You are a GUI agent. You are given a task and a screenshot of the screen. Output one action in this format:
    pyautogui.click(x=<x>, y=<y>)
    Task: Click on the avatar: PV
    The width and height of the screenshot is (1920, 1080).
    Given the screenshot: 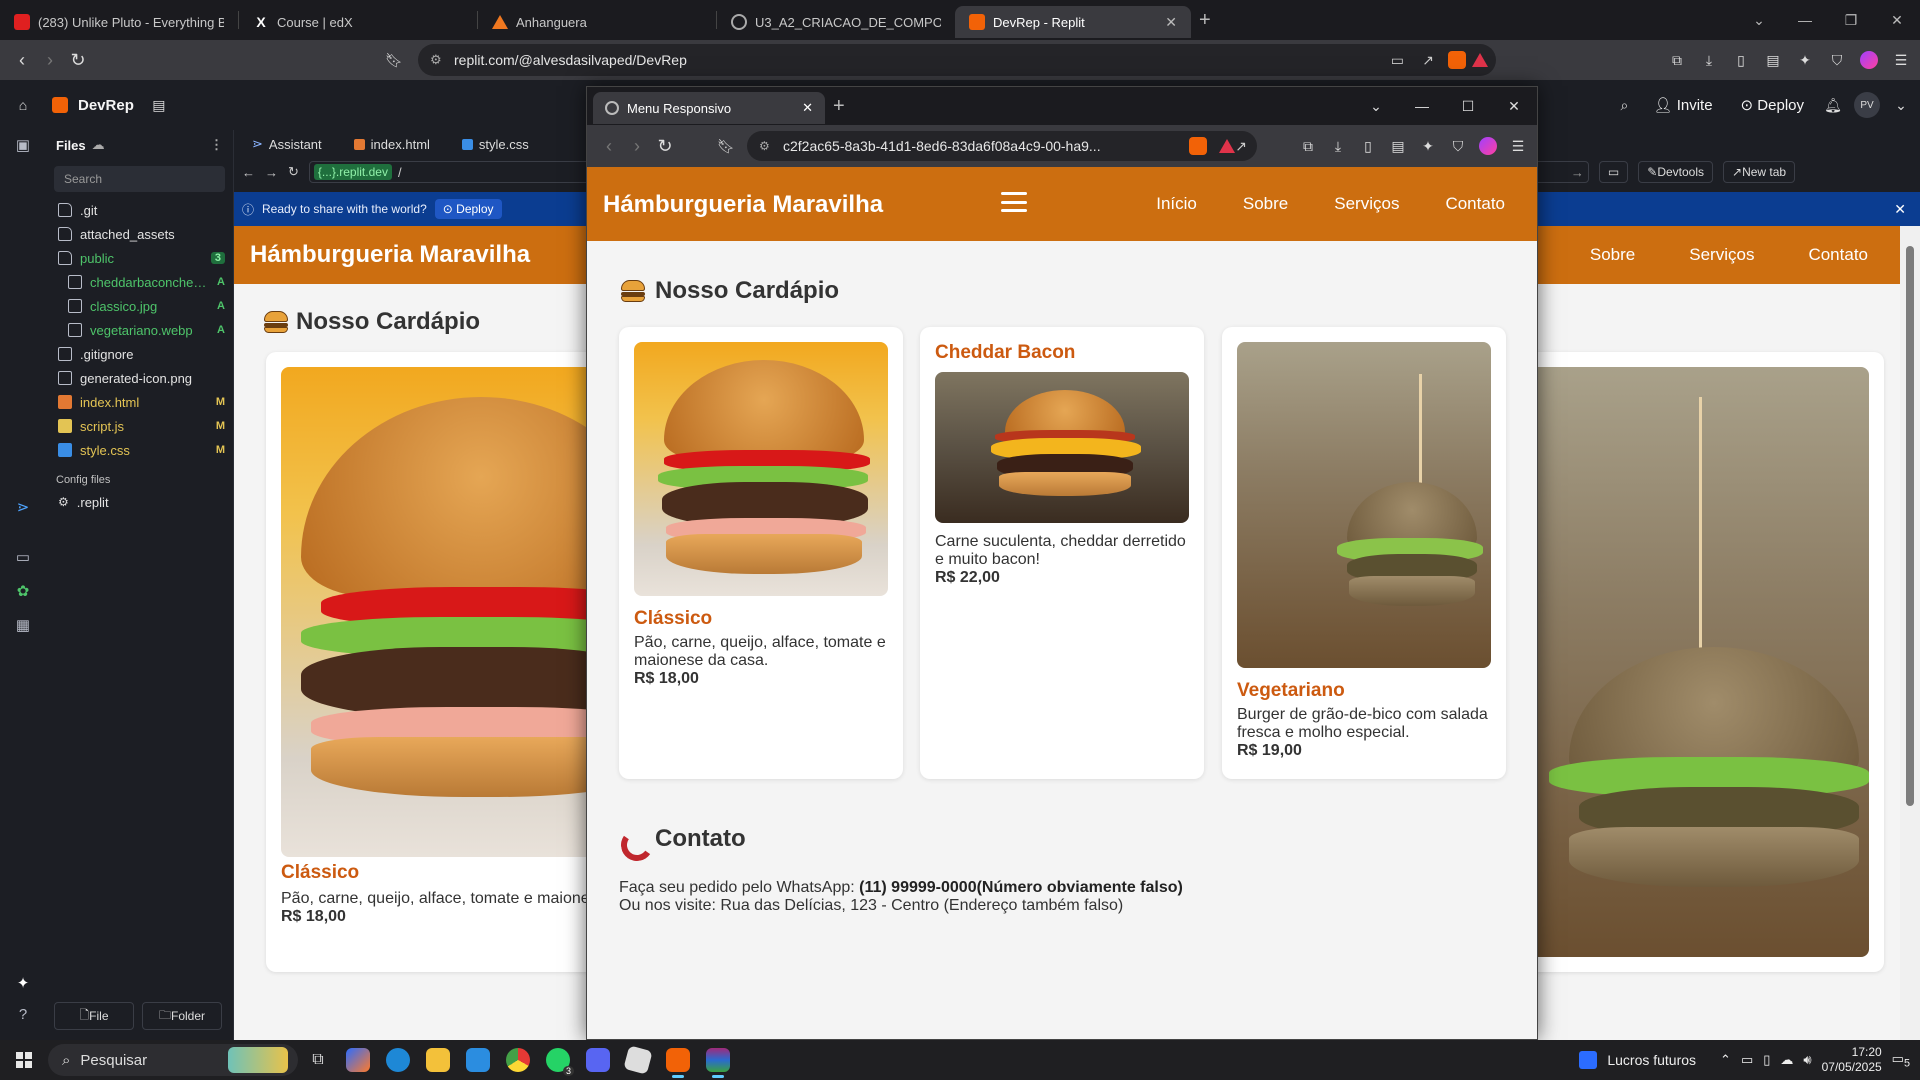 What is the action you would take?
    pyautogui.click(x=1867, y=105)
    